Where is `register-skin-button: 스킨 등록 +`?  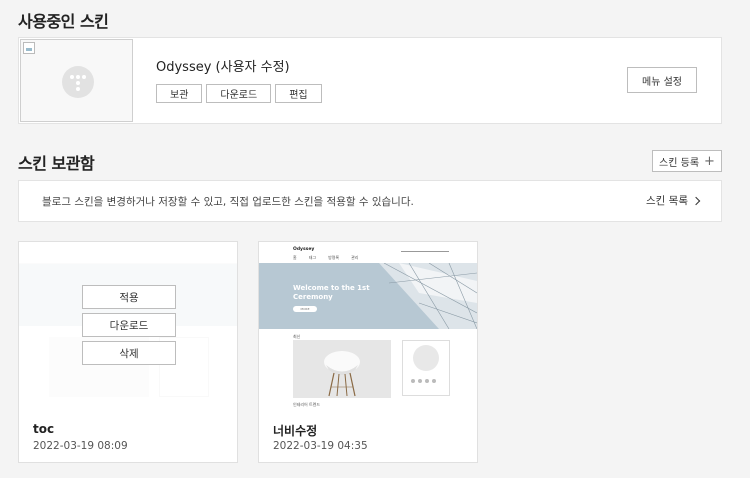 register-skin-button: 스킨 등록 + is located at coordinates (687, 161).